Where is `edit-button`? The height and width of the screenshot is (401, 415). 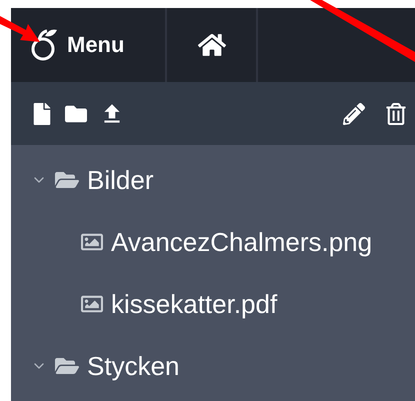 edit-button is located at coordinates (354, 113).